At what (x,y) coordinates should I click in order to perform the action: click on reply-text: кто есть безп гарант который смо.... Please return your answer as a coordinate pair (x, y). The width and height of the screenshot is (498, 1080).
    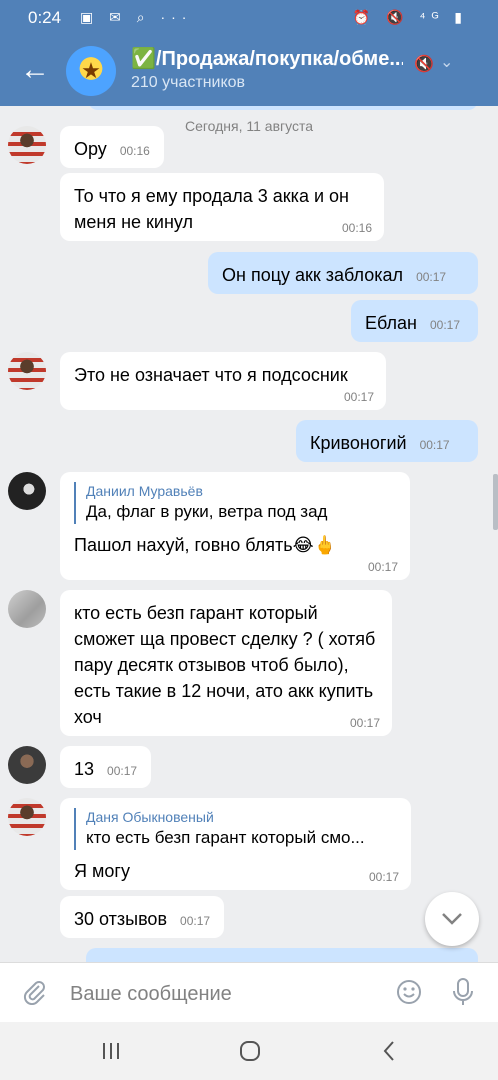
    Looking at the image, I should click on (225, 837).